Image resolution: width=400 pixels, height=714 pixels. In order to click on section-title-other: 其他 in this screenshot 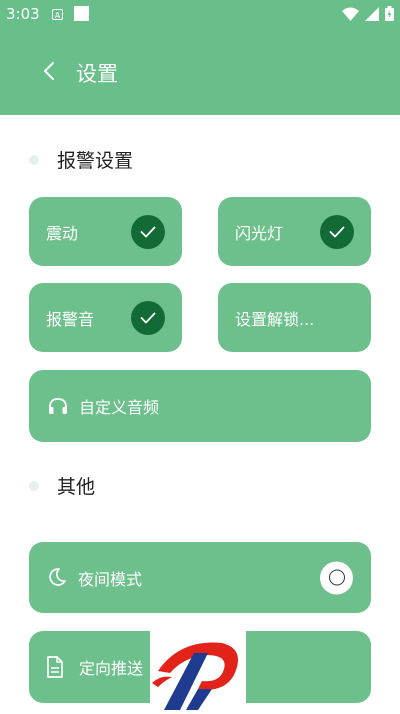, I will do `click(76, 487)`.